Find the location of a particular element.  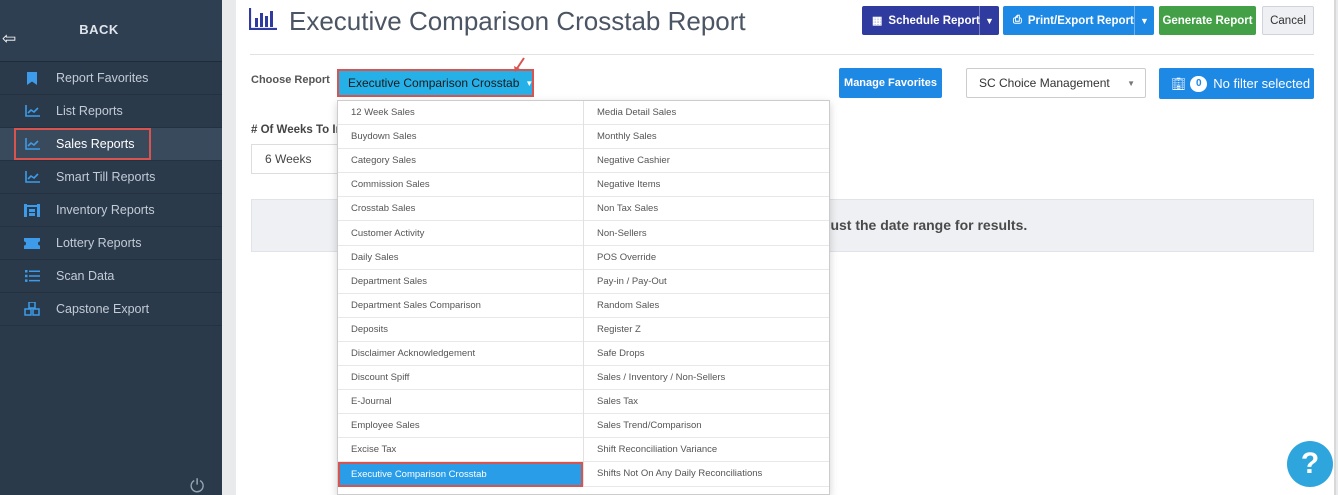

print-export-button: ⎙ Print/Export Report ▼ is located at coordinates (1078, 20).